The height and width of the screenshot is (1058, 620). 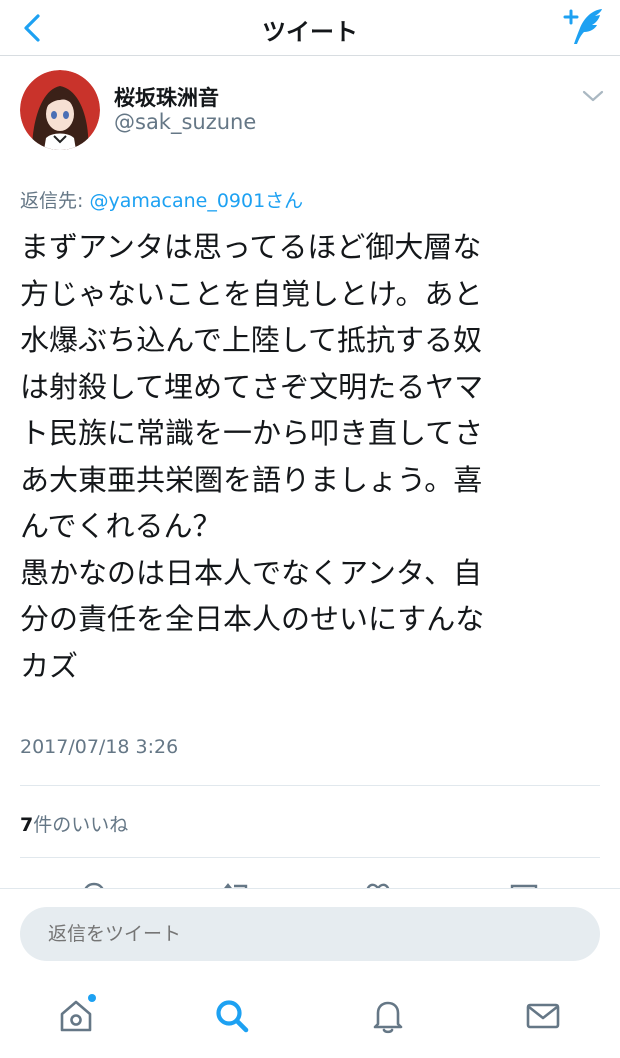 I want to click on bell-icon, so click(x=388, y=1017).